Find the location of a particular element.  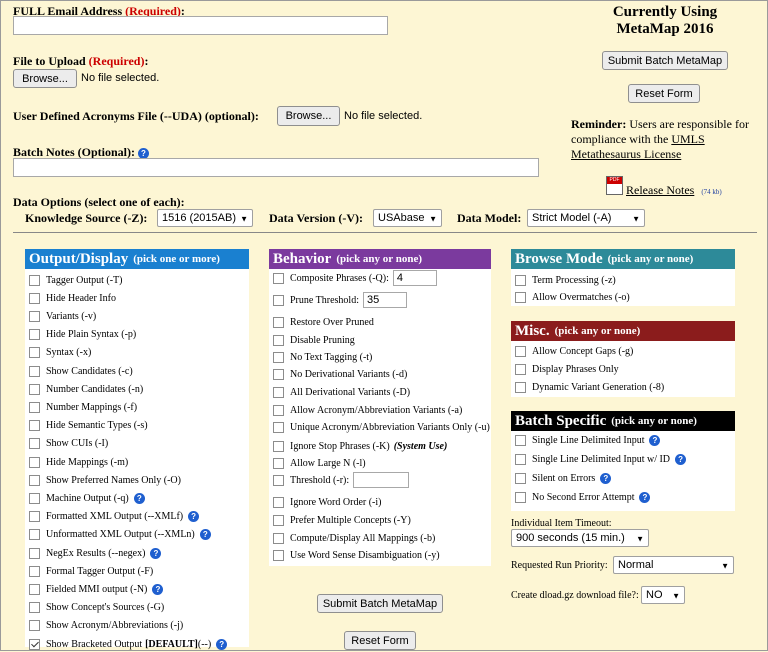

option-negex-results-negex: NegEx Results (--negex)? is located at coordinates (95, 553).